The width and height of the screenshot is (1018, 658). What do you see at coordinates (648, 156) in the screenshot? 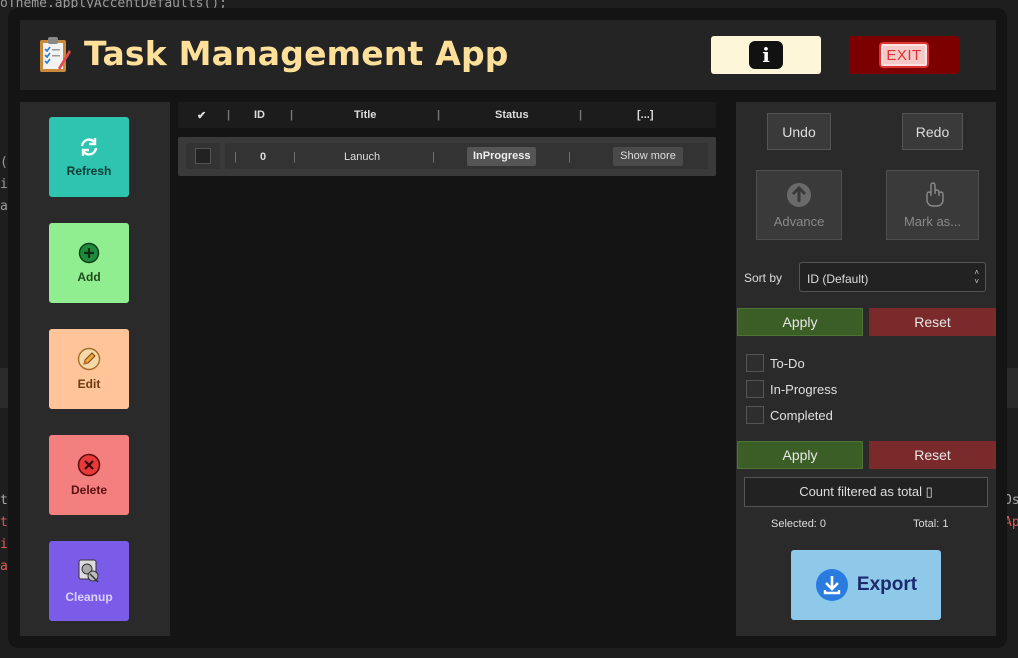
I see `show-more-button: Show more` at bounding box center [648, 156].